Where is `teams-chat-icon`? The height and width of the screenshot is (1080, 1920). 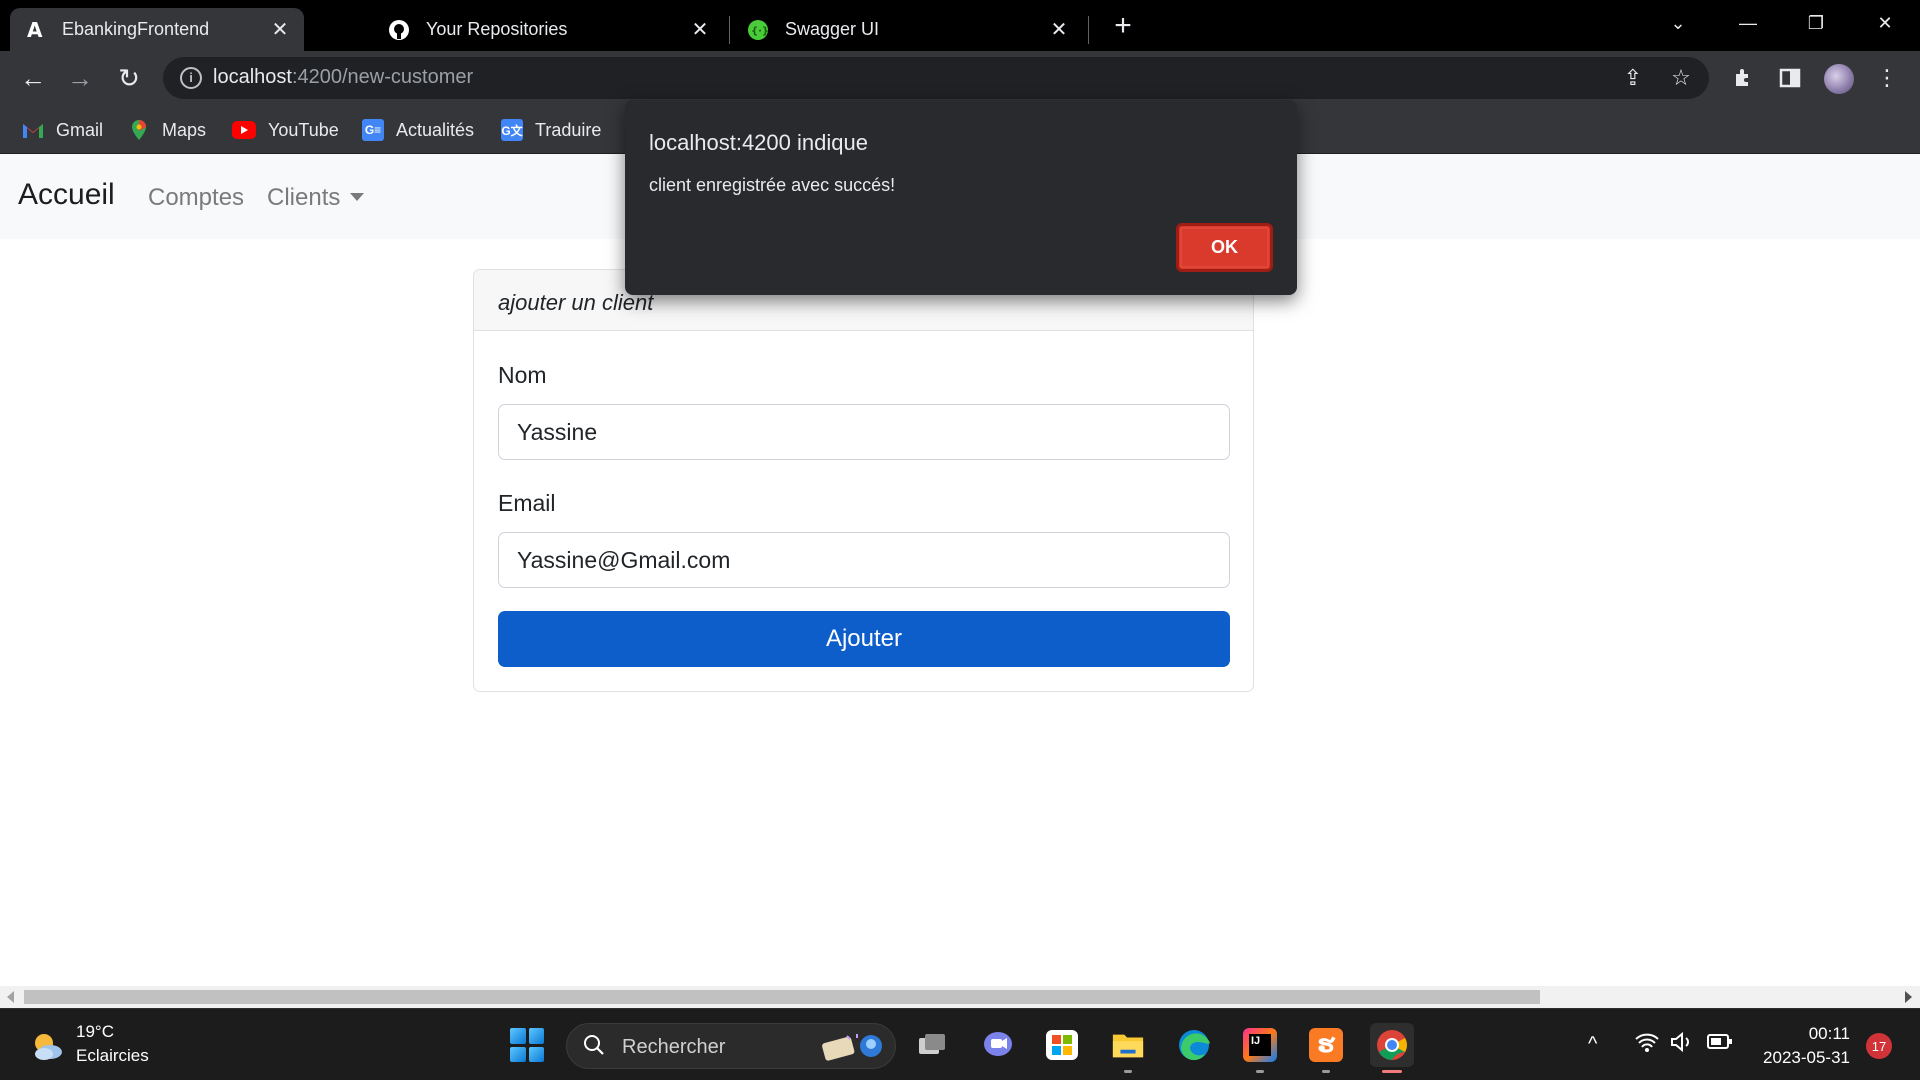
teams-chat-icon is located at coordinates (998, 1045).